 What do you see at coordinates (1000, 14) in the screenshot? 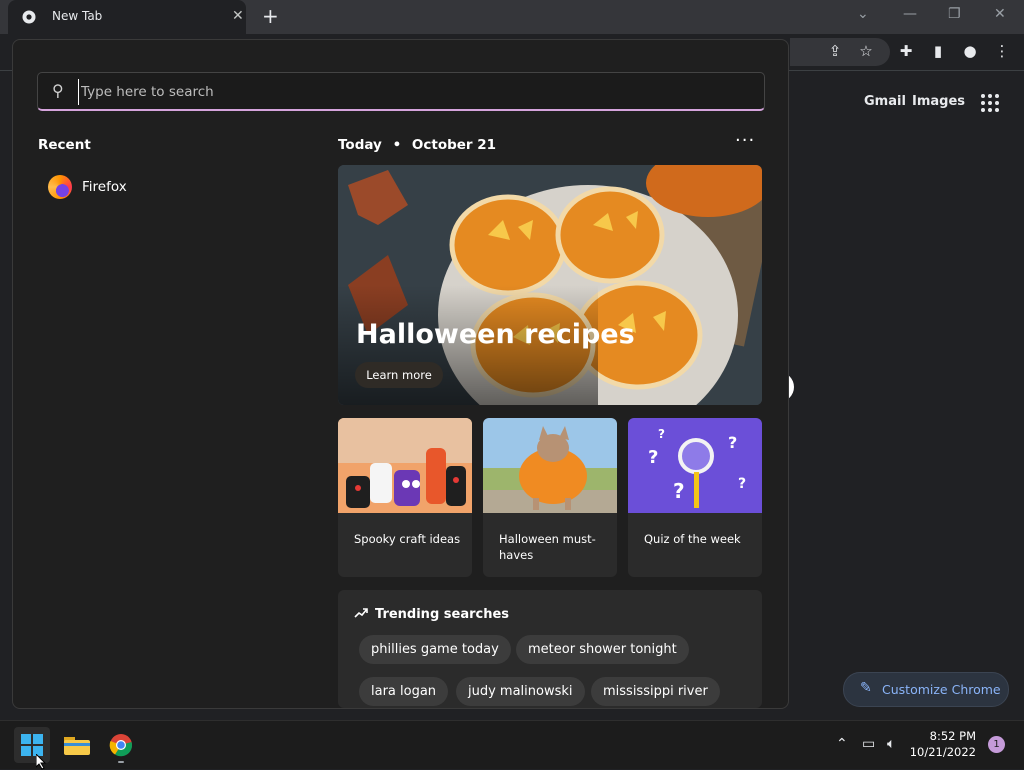
I see `window-close-icon: ✕` at bounding box center [1000, 14].